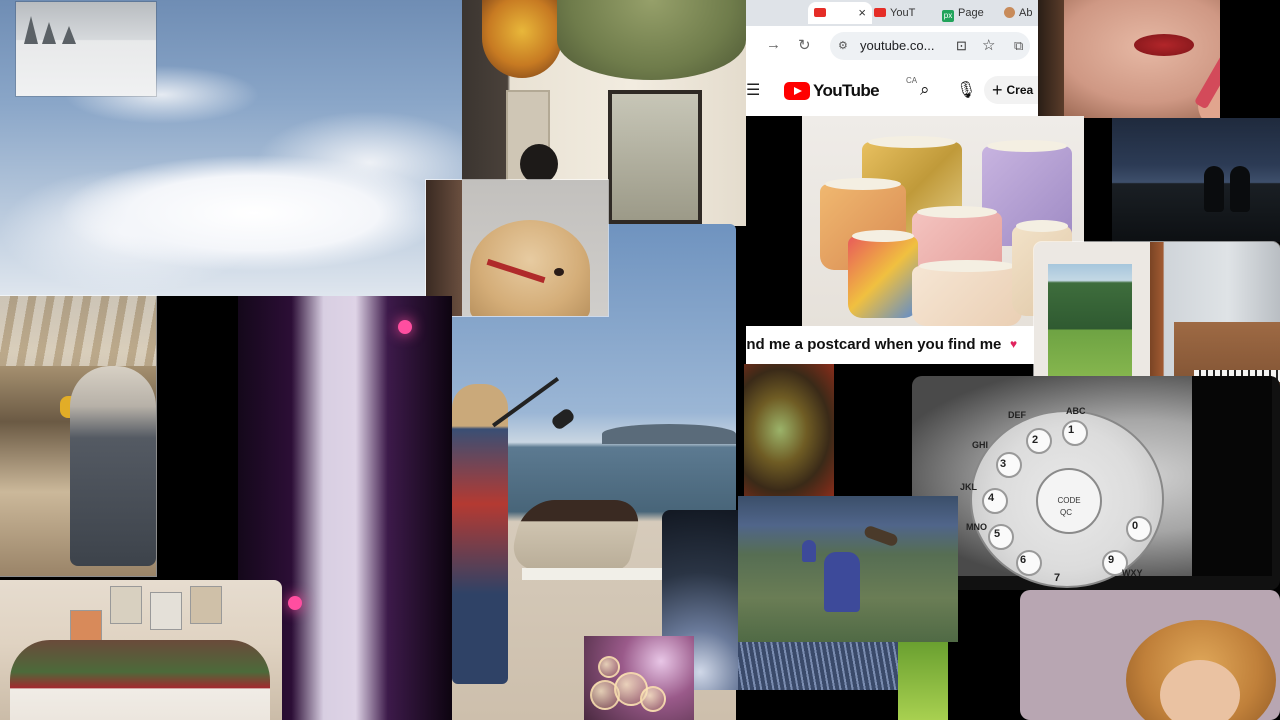 The image size is (1280, 720). Describe the element at coordinates (113, 466) in the screenshot. I see `seated-person` at that location.